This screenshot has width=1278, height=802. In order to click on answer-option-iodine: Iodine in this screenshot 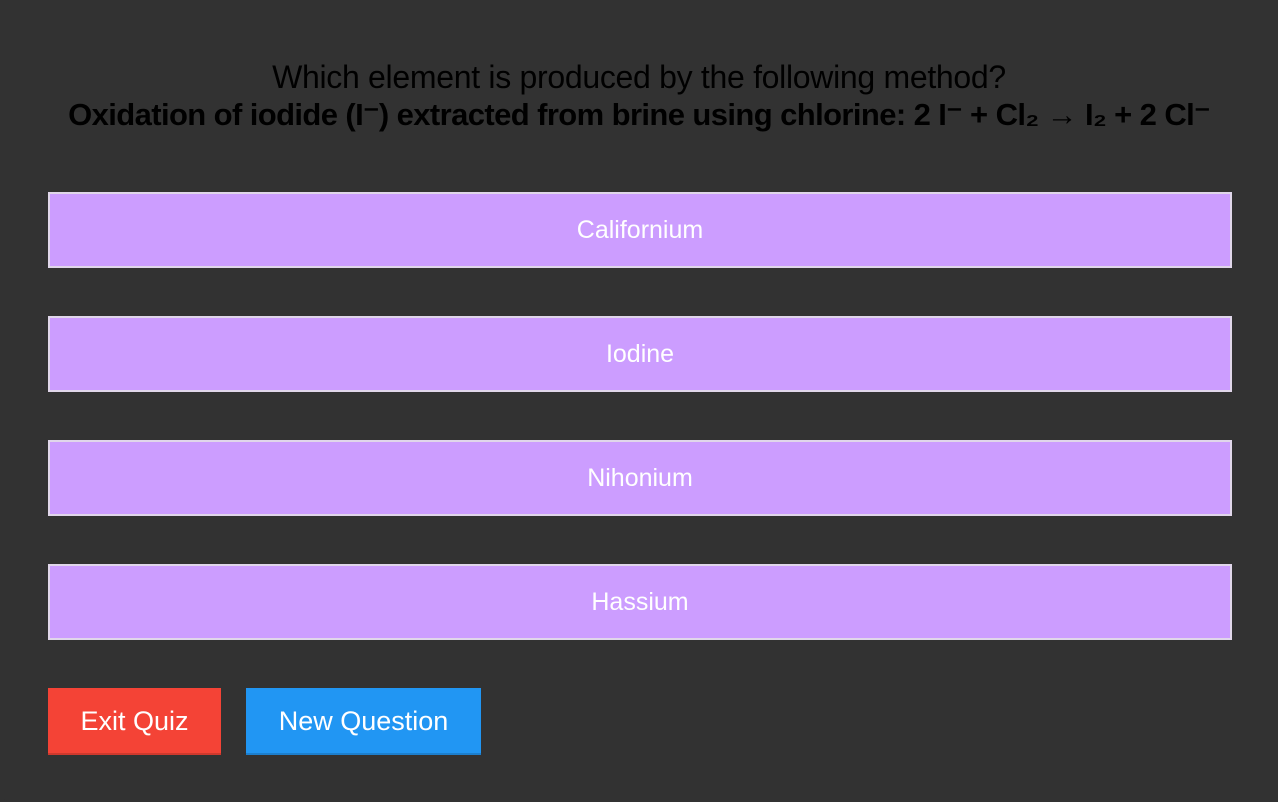, I will do `click(640, 354)`.